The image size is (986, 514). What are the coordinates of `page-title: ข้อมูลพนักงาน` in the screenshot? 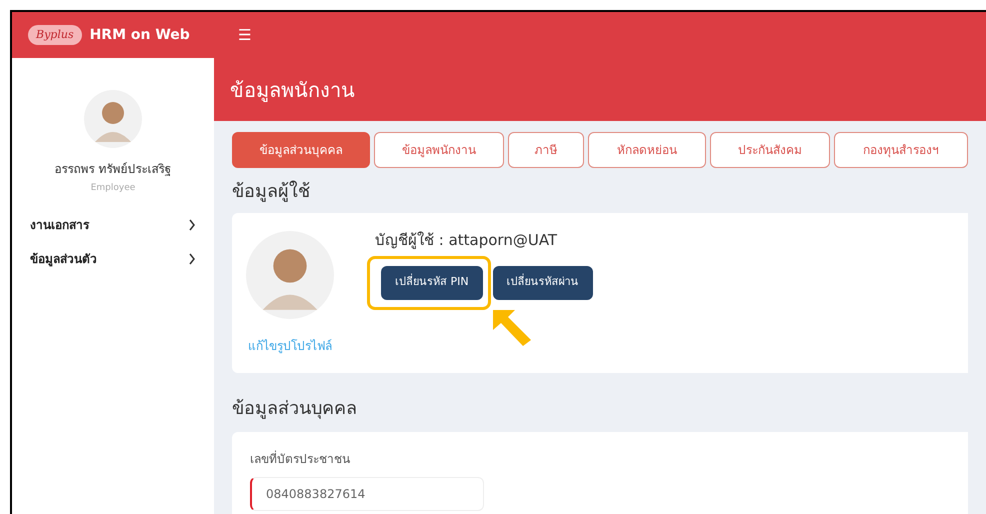 It's located at (292, 90).